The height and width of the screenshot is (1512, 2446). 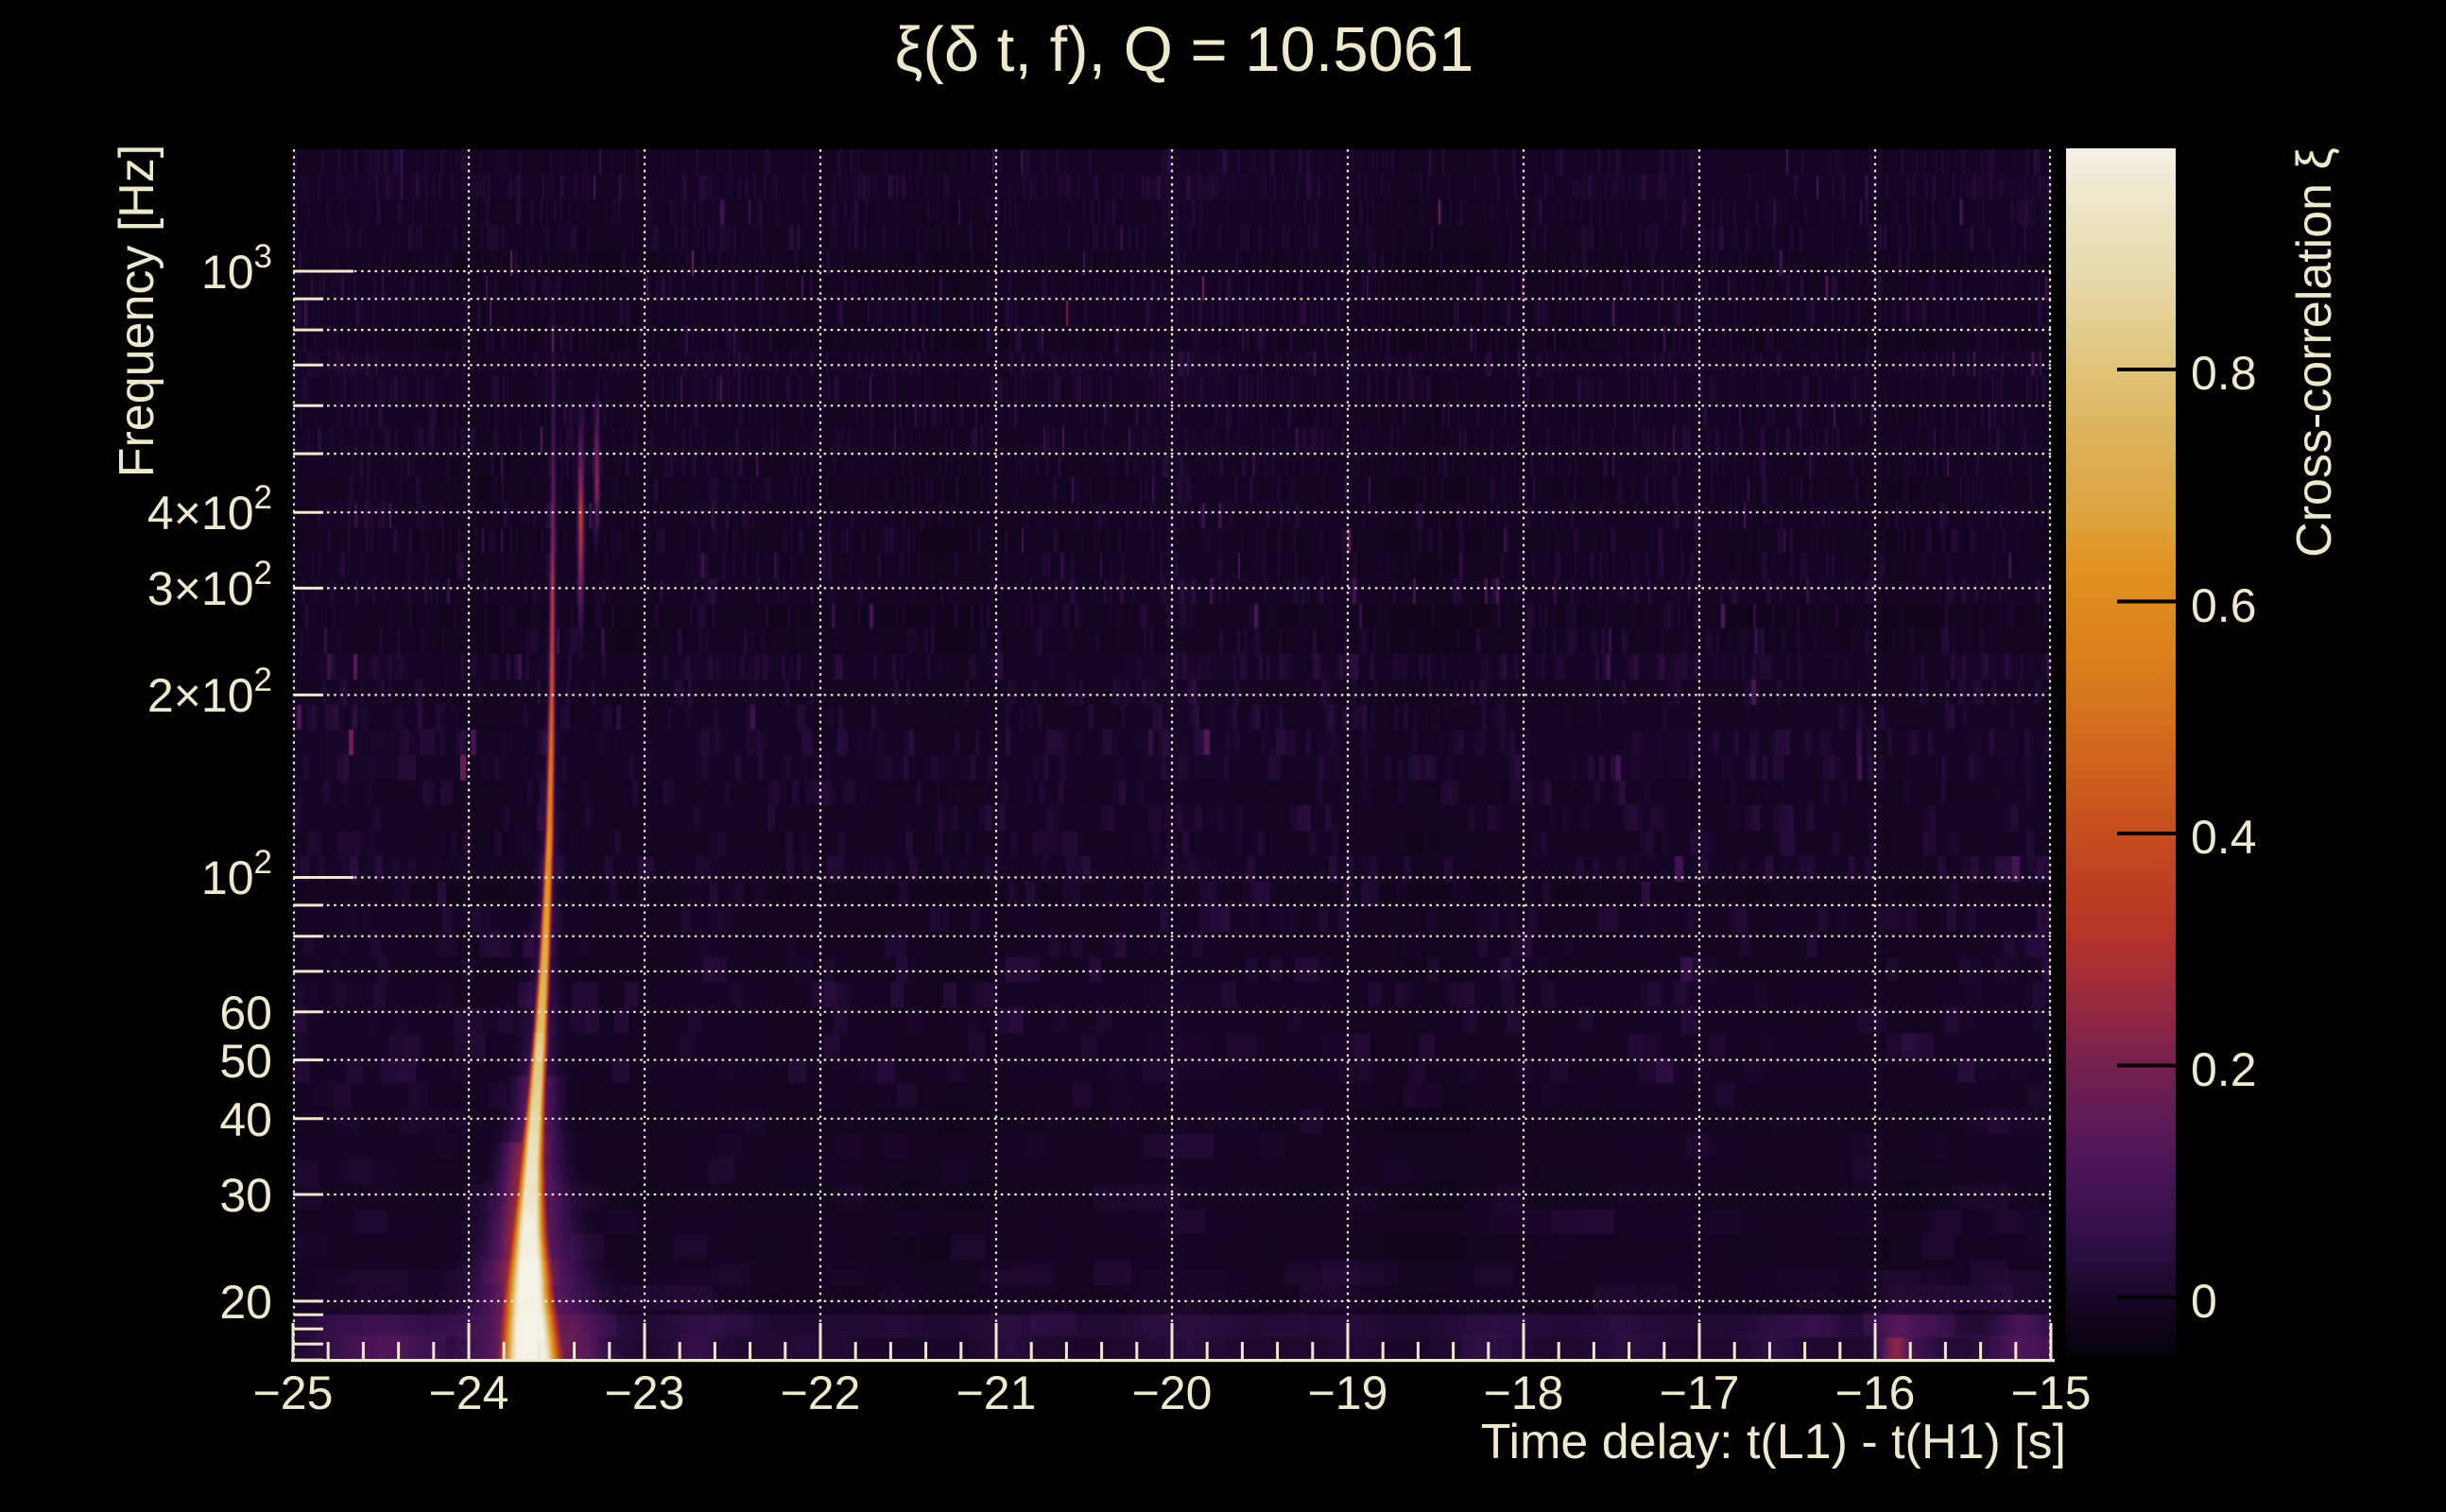 What do you see at coordinates (1524, 1392) in the screenshot?
I see `svg-text: −18` at bounding box center [1524, 1392].